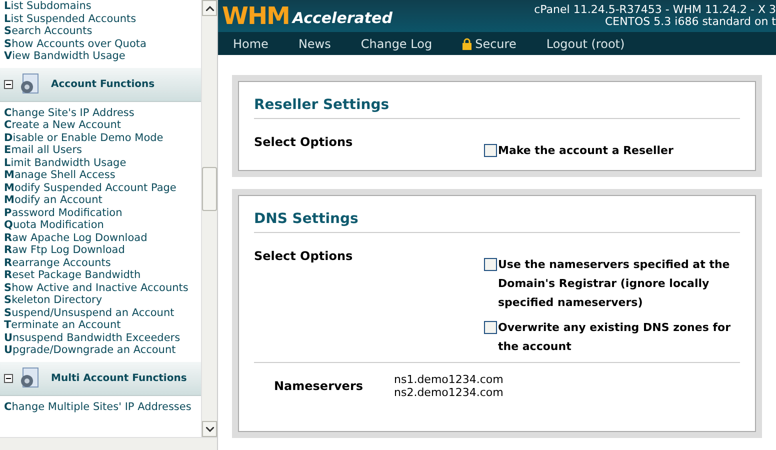  What do you see at coordinates (100, 225) in the screenshot?
I see `sidebar-link: Quota Modification` at bounding box center [100, 225].